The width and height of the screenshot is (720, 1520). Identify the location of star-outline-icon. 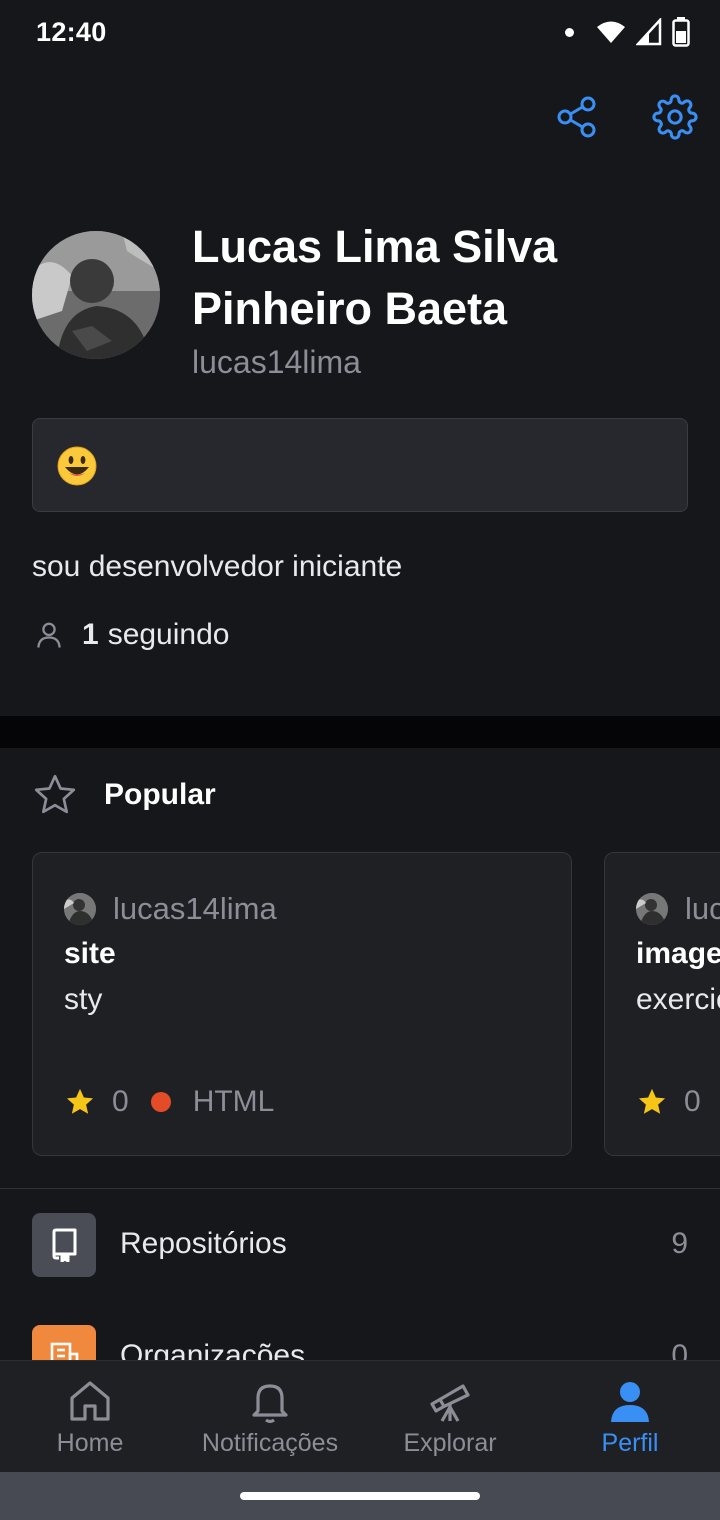
(55, 794).